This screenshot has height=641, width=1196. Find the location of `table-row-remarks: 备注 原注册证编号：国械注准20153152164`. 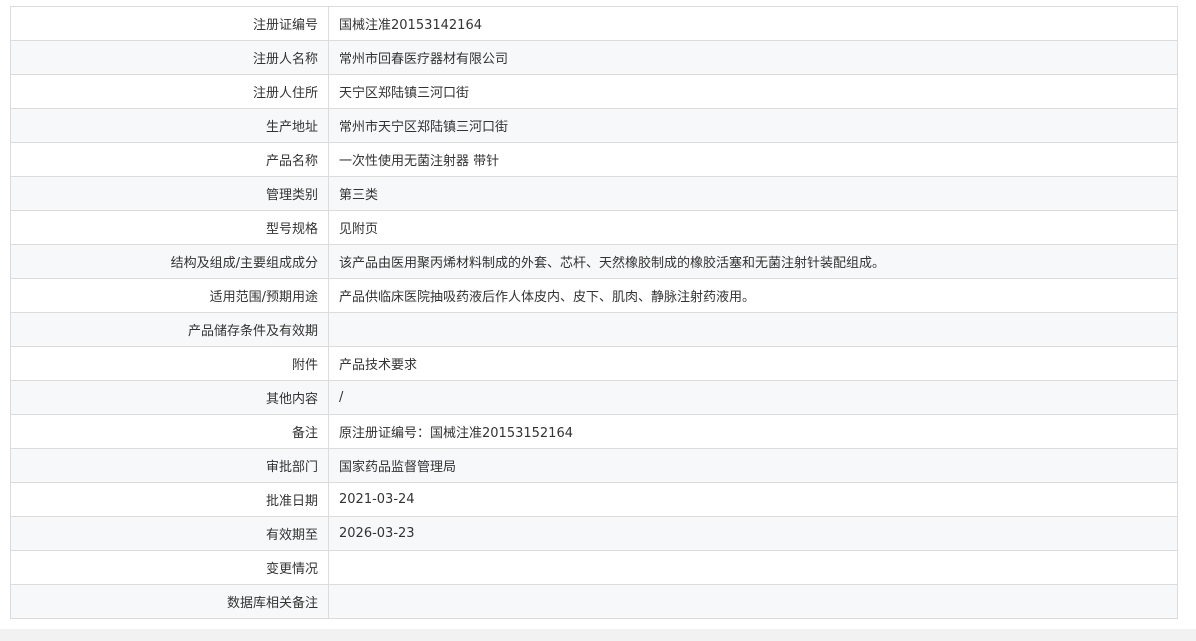

table-row-remarks: 备注 原注册证编号：国械注准20153152164 is located at coordinates (594, 431).